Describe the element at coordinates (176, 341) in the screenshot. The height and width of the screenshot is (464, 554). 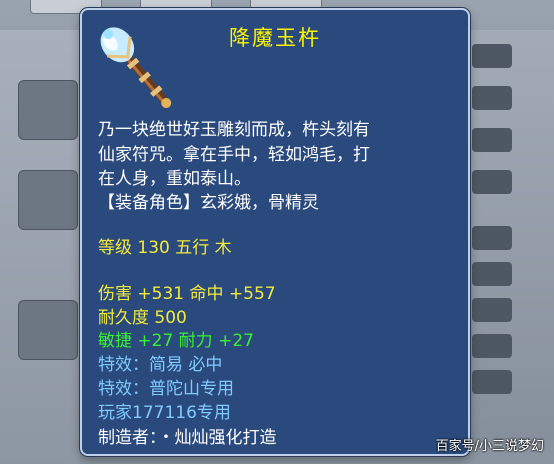
I see `bonus-stats: 敏捷 +27 耐力 +27` at that location.